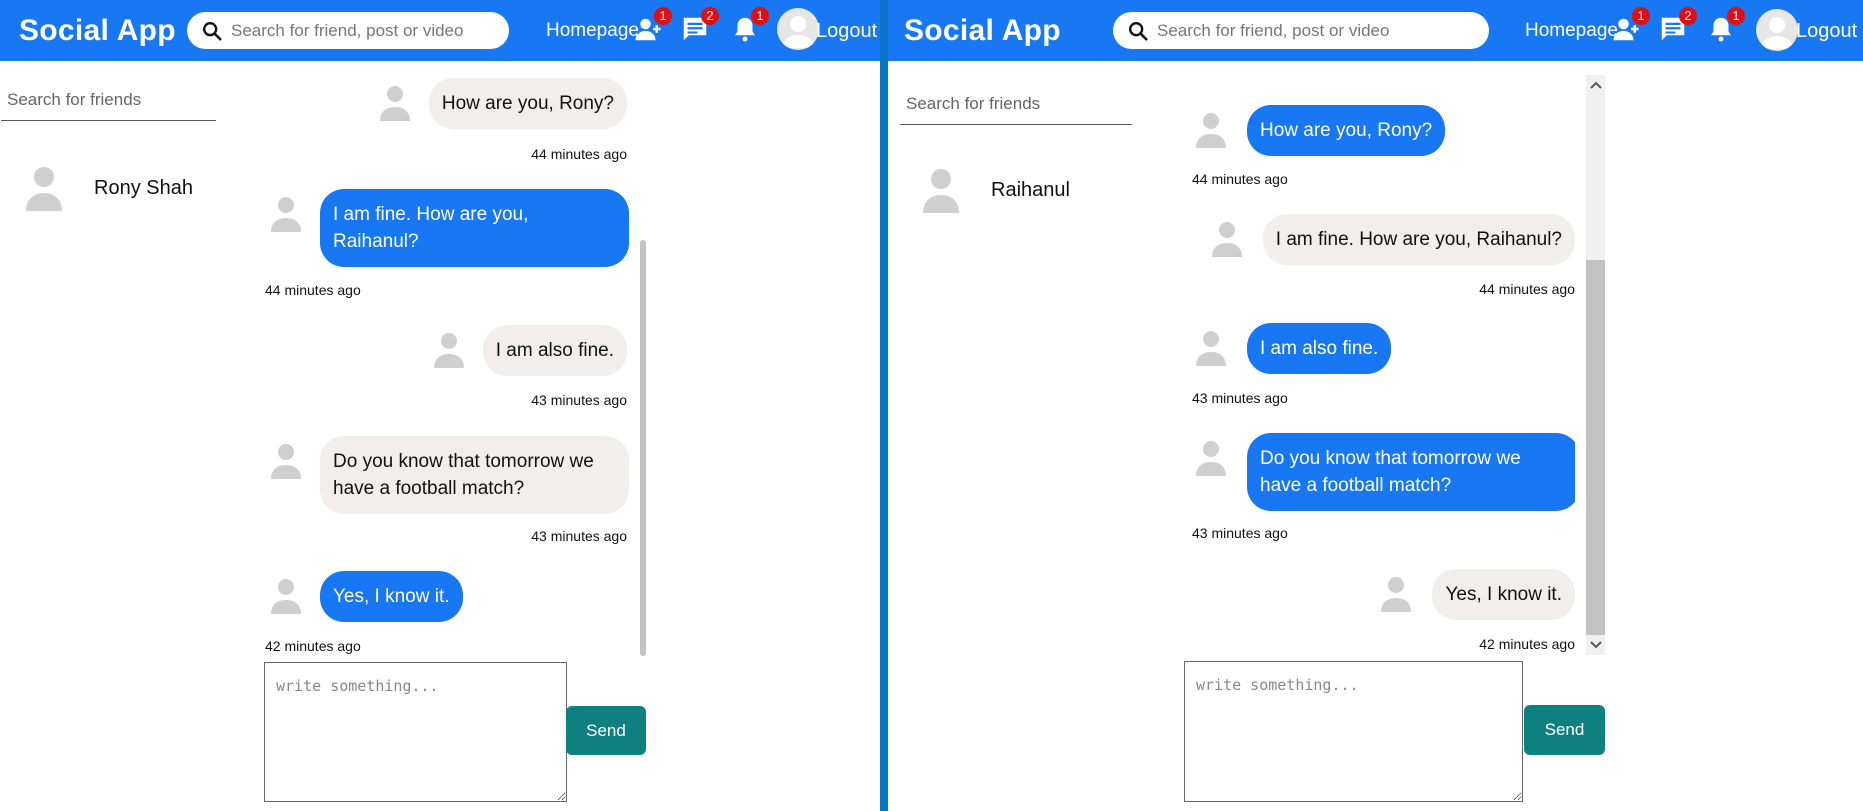 This screenshot has height=811, width=1863. What do you see at coordinates (643, 448) in the screenshot?
I see `chat-scrollbar` at bounding box center [643, 448].